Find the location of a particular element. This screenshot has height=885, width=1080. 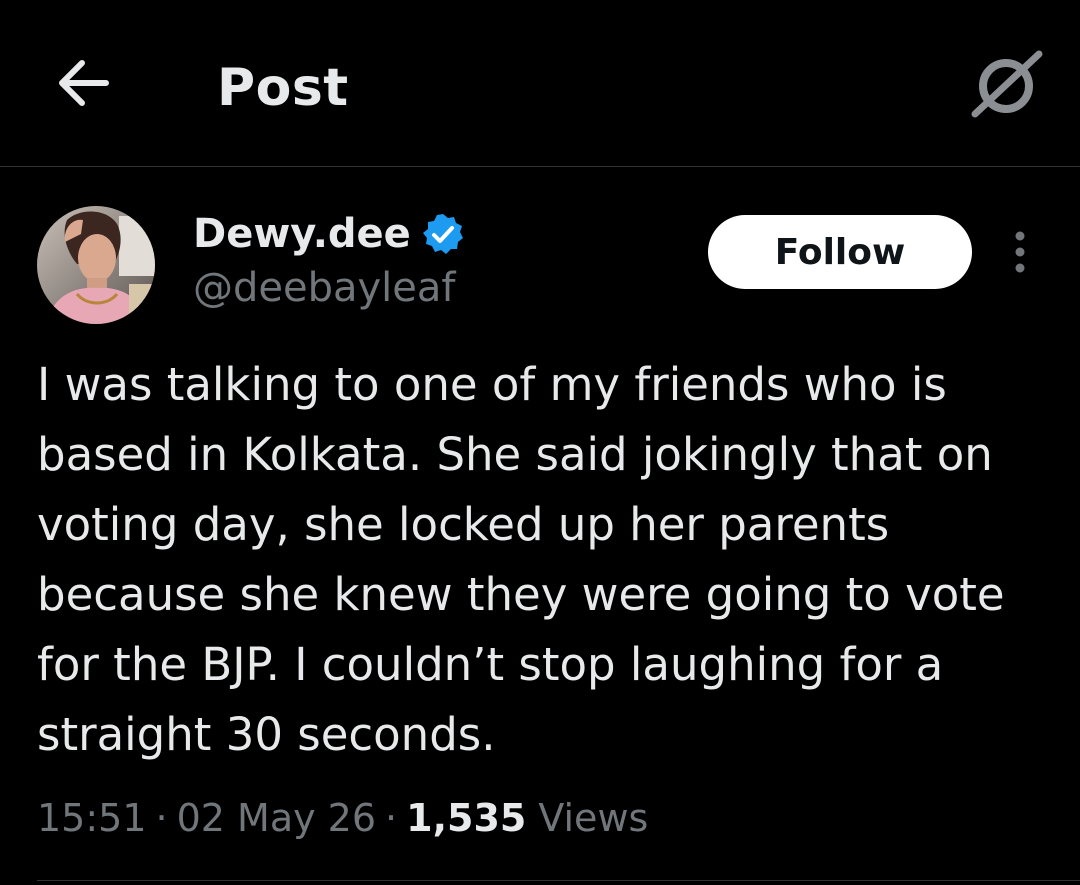

follow-button: Follow is located at coordinates (840, 252).